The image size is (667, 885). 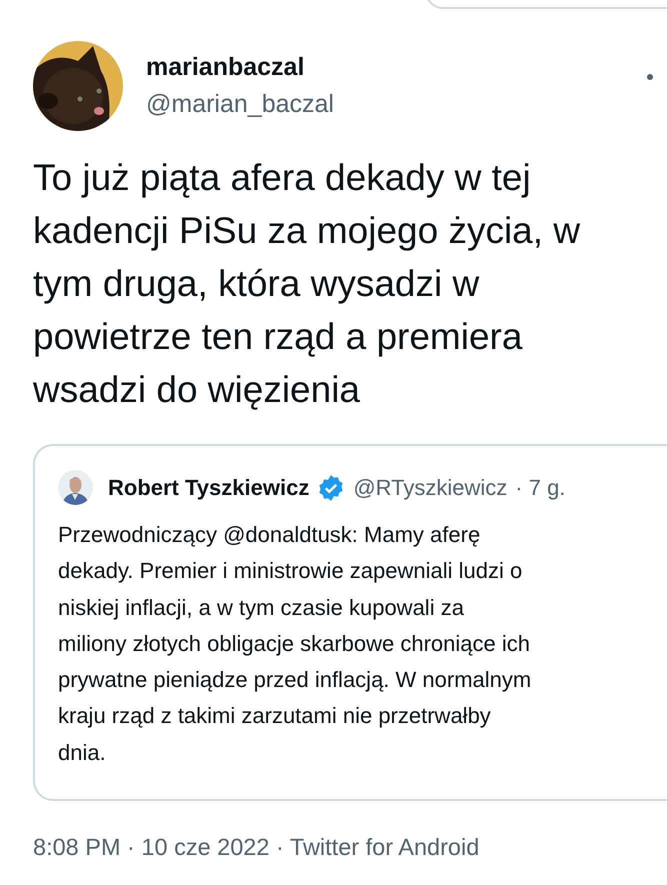 What do you see at coordinates (82, 752) in the screenshot?
I see `quoted-text-line: dnia.` at bounding box center [82, 752].